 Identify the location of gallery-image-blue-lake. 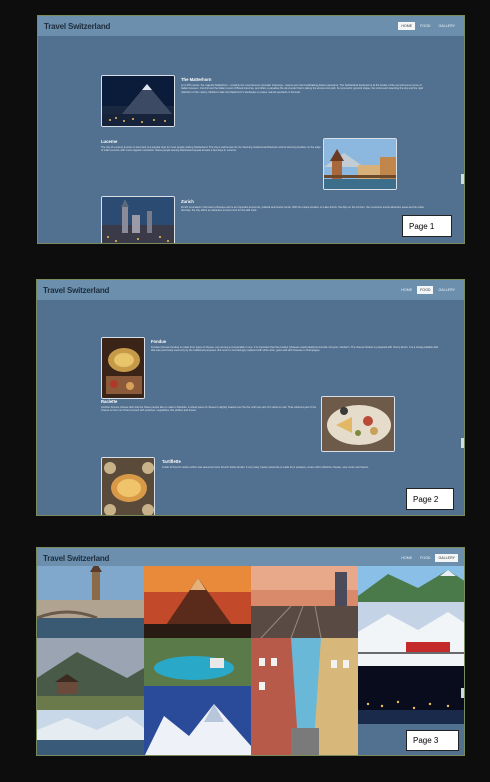
(197, 662).